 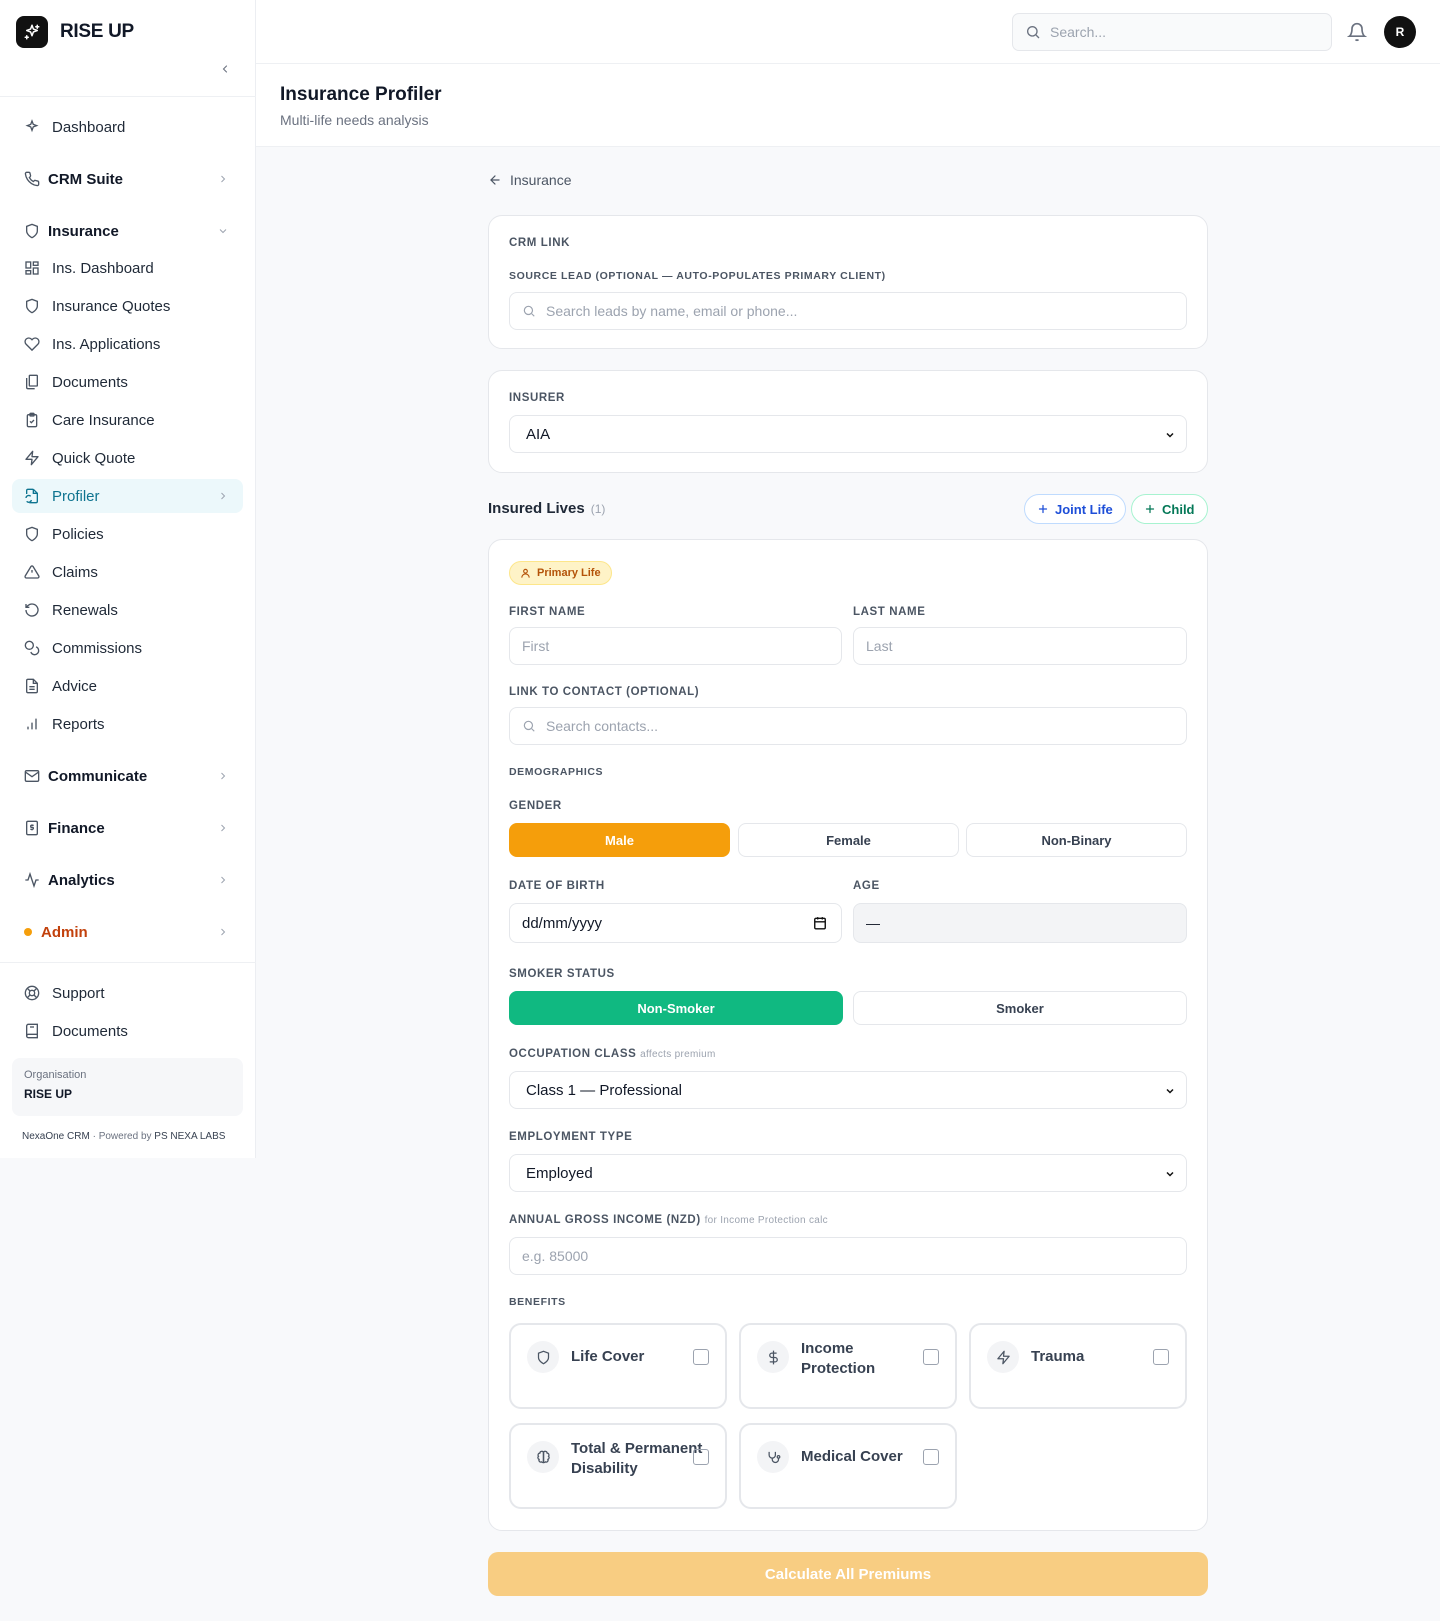 I want to click on sidebar-item-label: Dashboard, so click(x=89, y=127).